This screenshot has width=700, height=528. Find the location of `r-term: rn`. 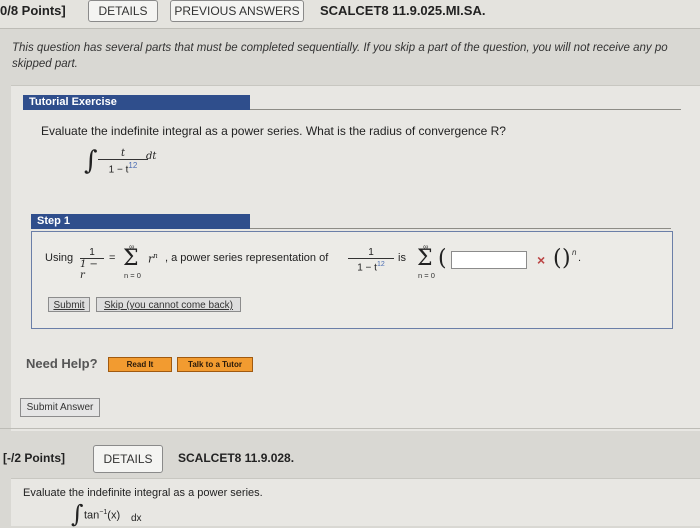

r-term: rn is located at coordinates (153, 259).